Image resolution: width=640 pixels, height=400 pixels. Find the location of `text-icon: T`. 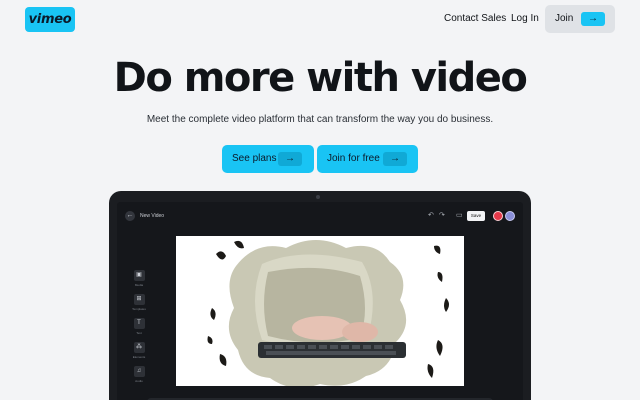

text-icon: T is located at coordinates (139, 323).